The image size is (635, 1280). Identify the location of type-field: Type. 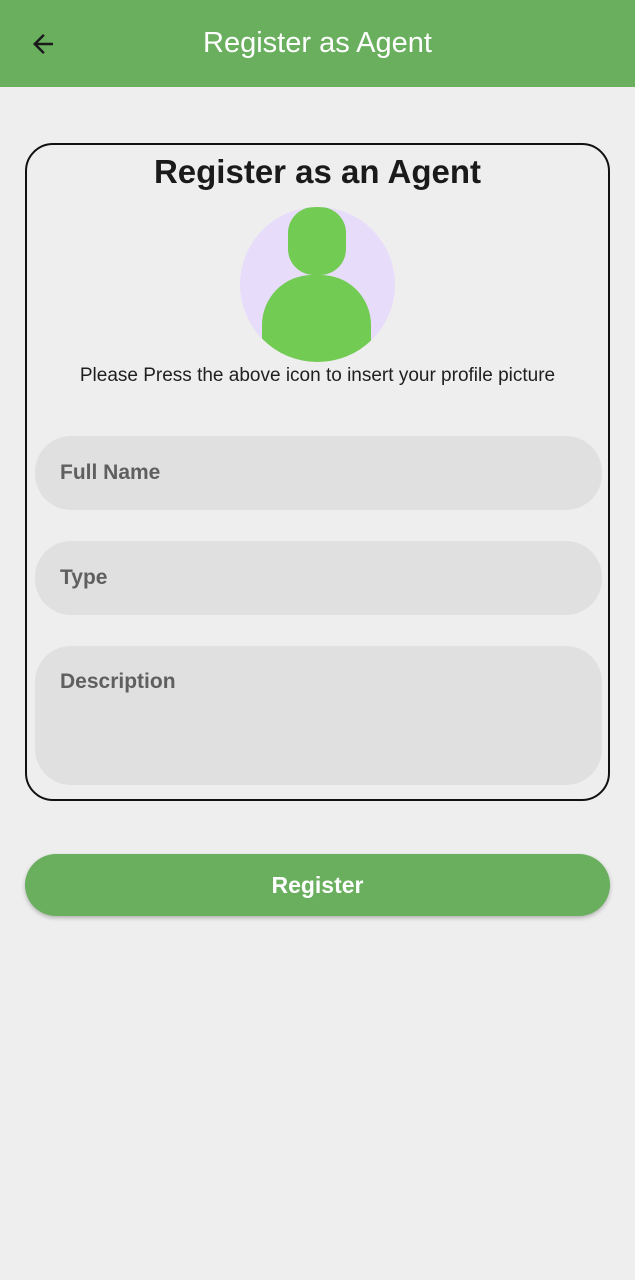
(318, 578).